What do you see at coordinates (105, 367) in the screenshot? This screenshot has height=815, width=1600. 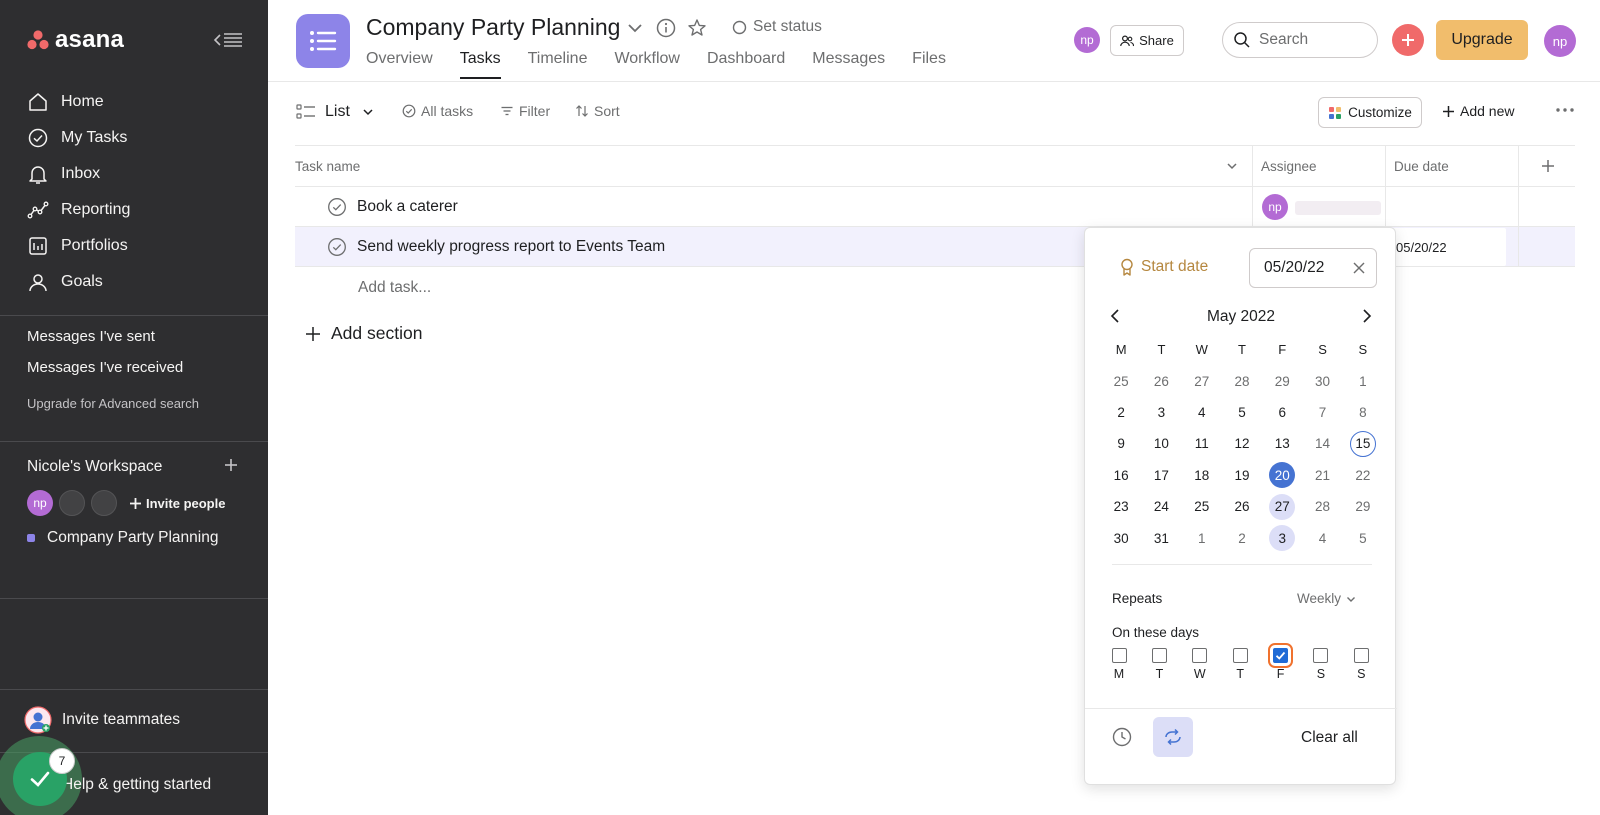 I see `messages-received-link: Messages I've received` at bounding box center [105, 367].